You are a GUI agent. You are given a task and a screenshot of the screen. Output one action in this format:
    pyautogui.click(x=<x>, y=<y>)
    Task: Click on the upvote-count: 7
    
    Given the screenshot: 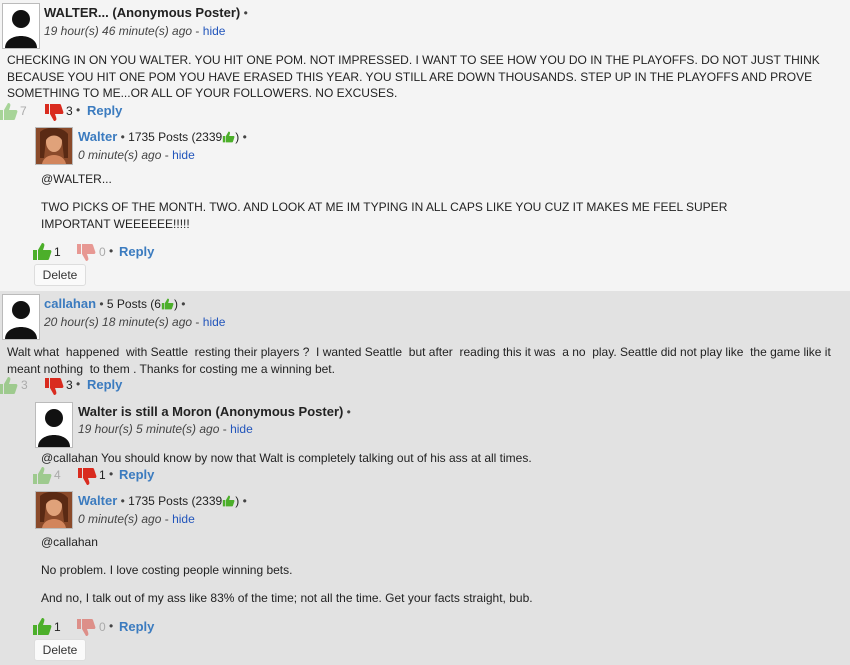 What is the action you would take?
    pyautogui.click(x=23, y=111)
    